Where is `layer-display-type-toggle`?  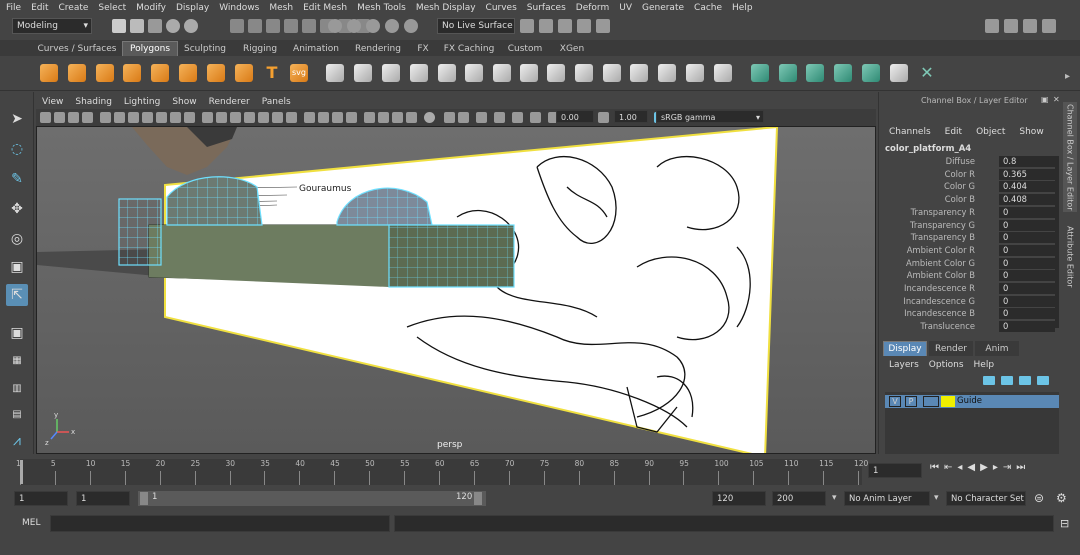 layer-display-type-toggle is located at coordinates (931, 401).